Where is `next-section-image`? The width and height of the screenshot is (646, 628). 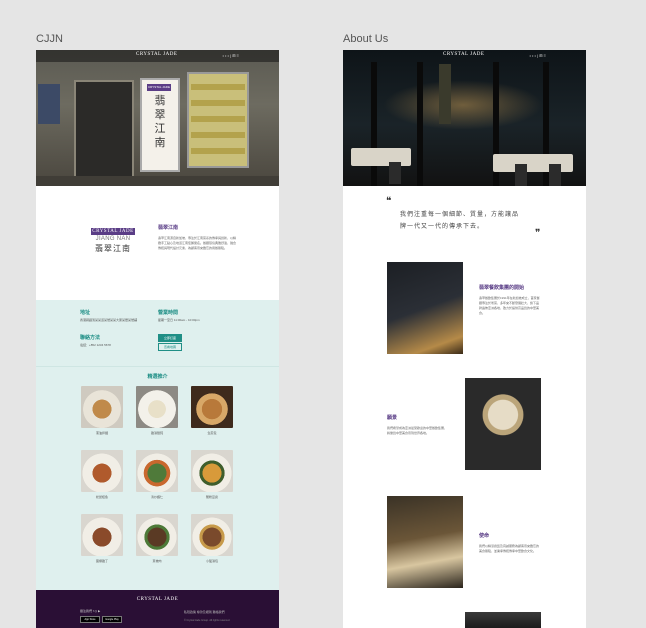 next-section-image is located at coordinates (503, 620).